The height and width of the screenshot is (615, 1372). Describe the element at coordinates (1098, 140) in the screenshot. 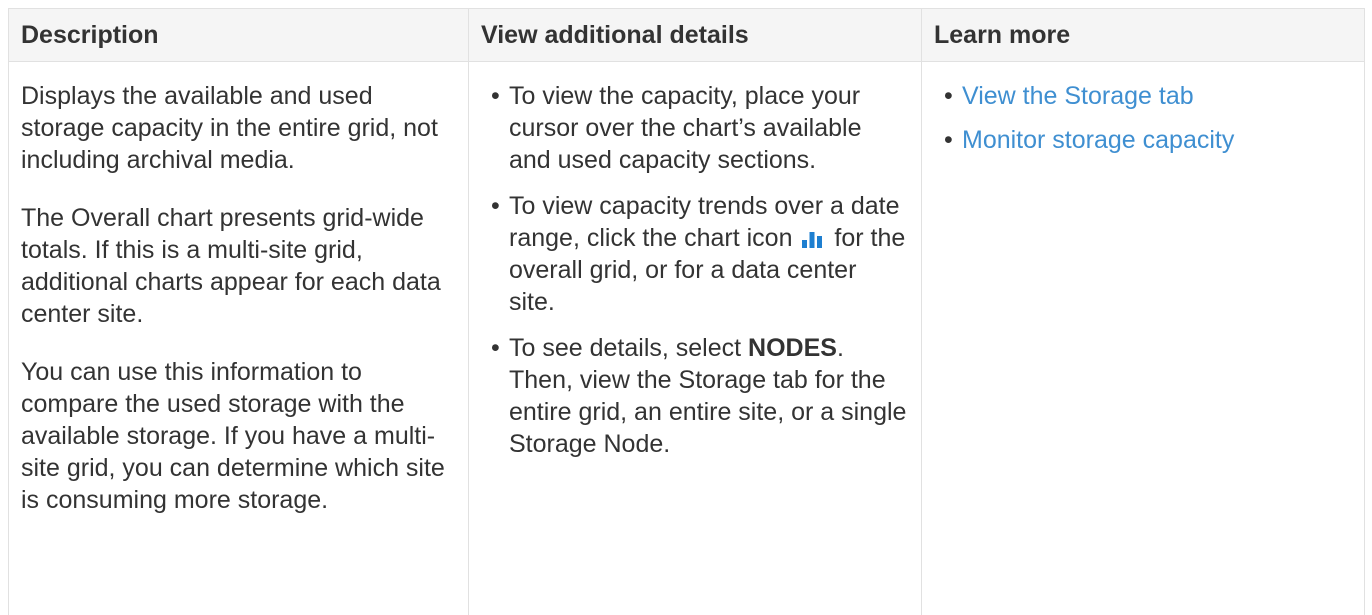

I see `monitor-storage-capacity-link: Monitor storage capacity` at that location.